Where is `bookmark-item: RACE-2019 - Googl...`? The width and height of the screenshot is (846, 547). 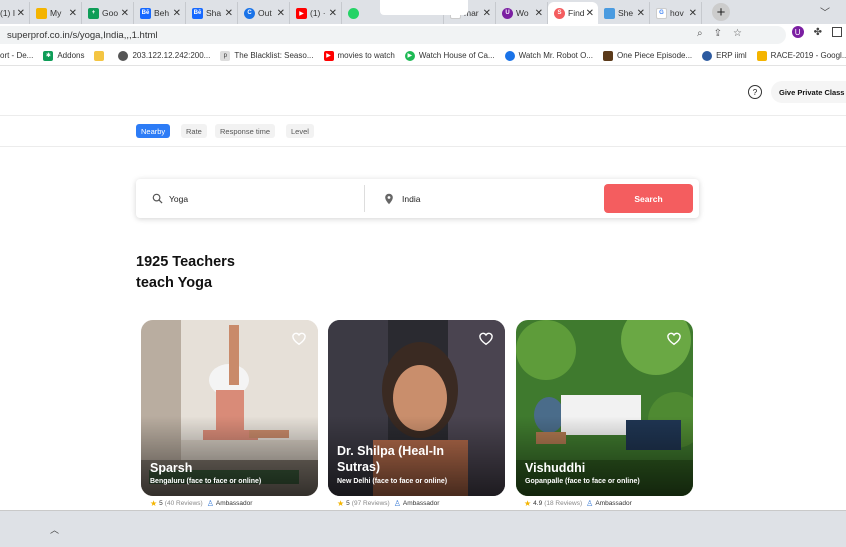
bookmark-item: RACE-2019 - Googl... is located at coordinates (801, 55).